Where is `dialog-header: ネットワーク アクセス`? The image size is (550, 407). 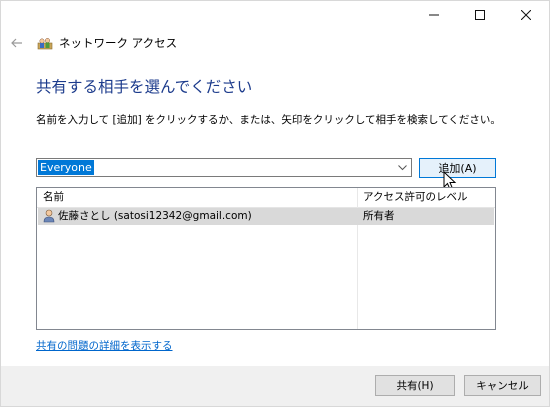 dialog-header: ネットワーク アクセス is located at coordinates (93, 43).